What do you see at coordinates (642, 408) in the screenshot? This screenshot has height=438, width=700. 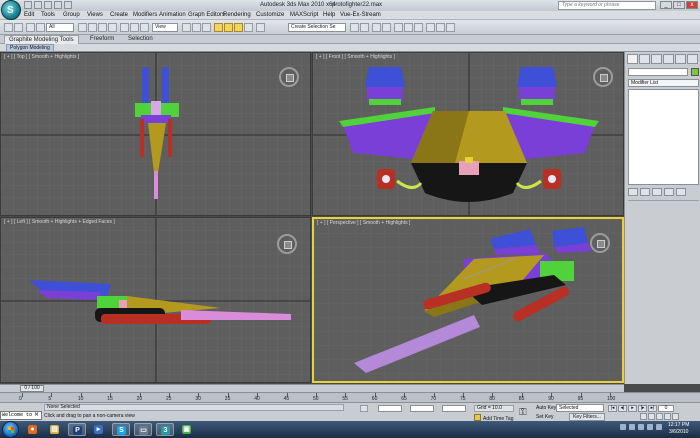 I see `next-frame-icon: |▸` at bounding box center [642, 408].